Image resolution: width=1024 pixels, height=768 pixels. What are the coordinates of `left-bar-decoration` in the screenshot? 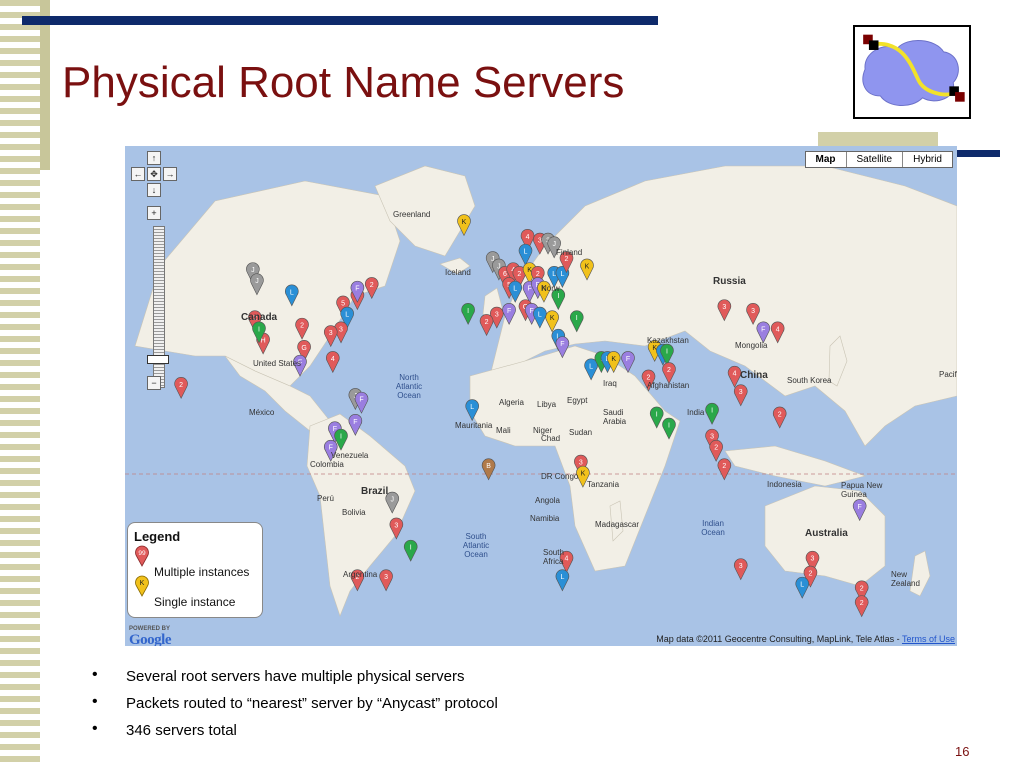 It's located at (45, 85).